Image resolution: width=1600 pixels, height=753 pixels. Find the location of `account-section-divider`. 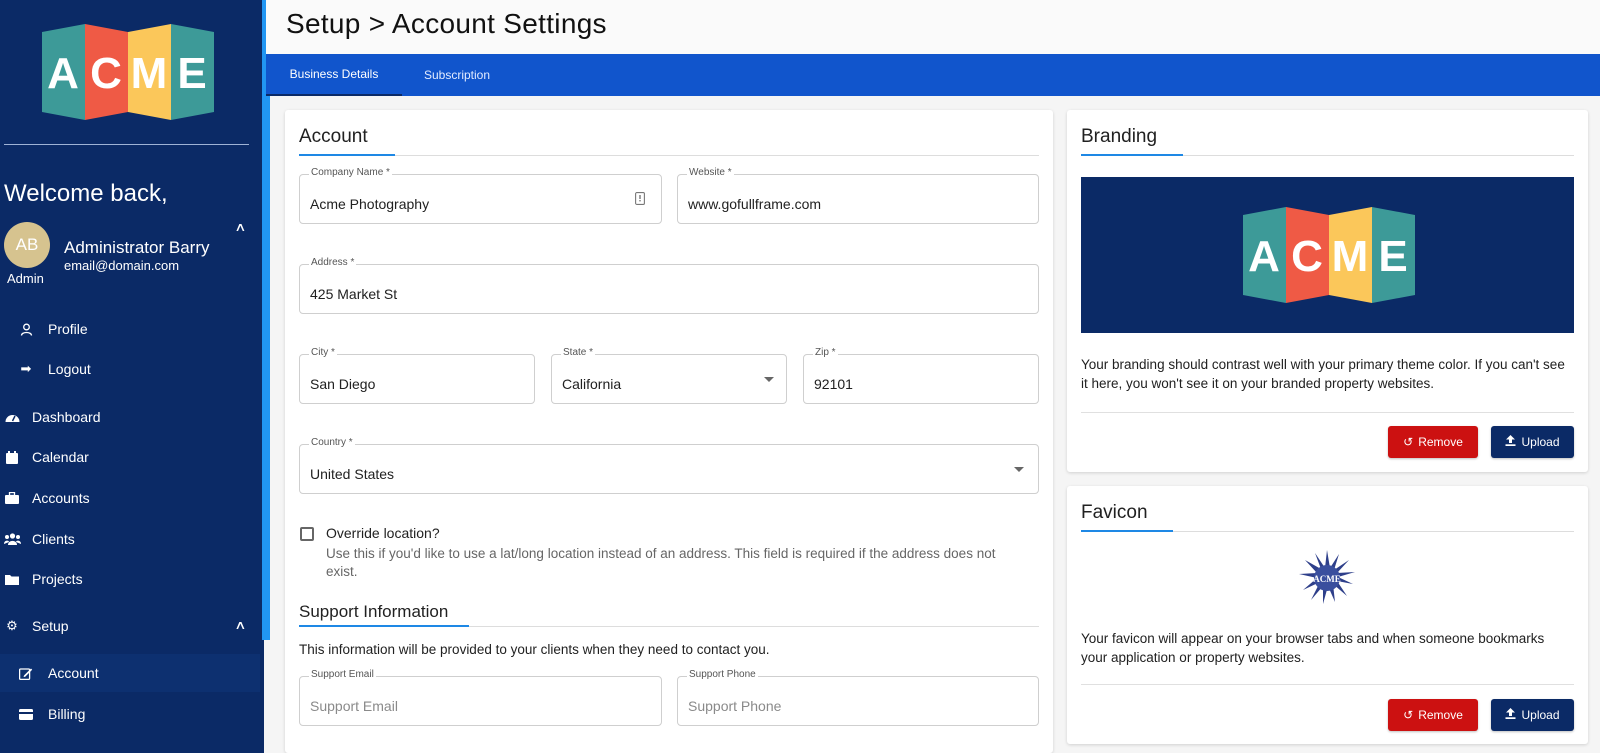

account-section-divider is located at coordinates (669, 155).